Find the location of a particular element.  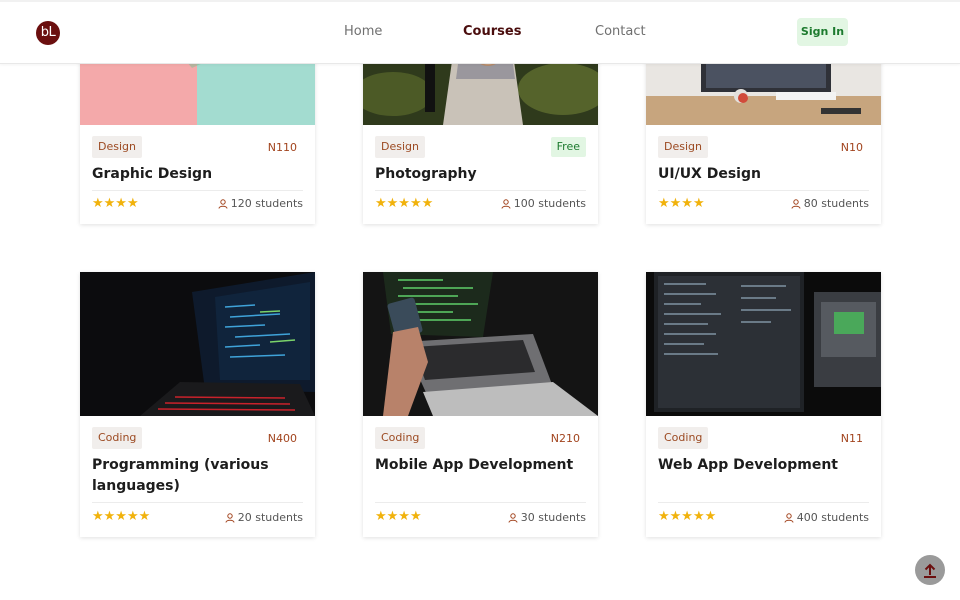

scroll-to-top-button is located at coordinates (930, 570).